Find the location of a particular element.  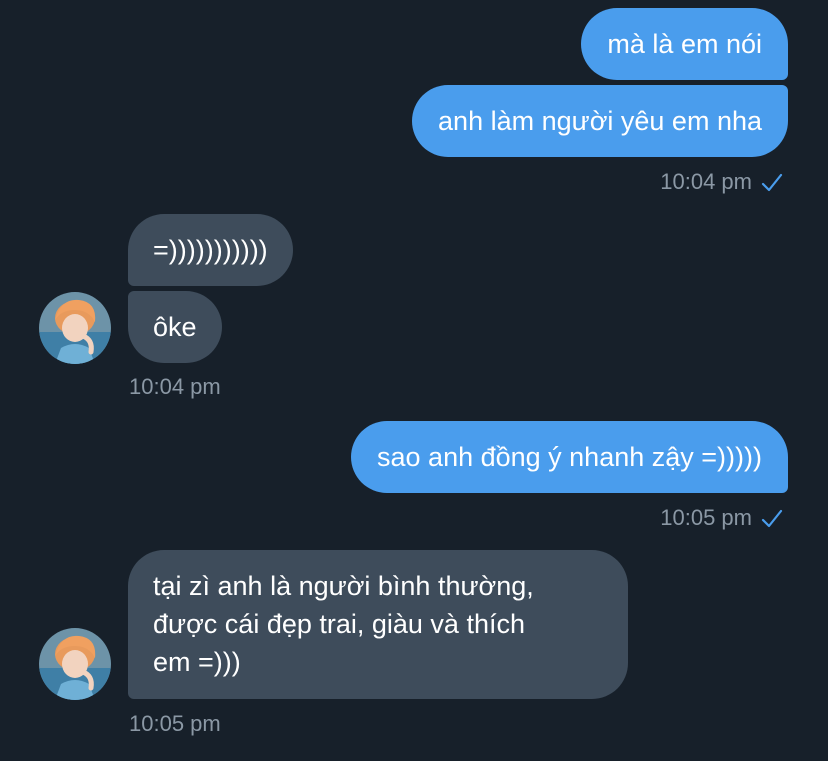

message-text: sao anh đồng ý nhanh zậy =))))) is located at coordinates (569, 457).